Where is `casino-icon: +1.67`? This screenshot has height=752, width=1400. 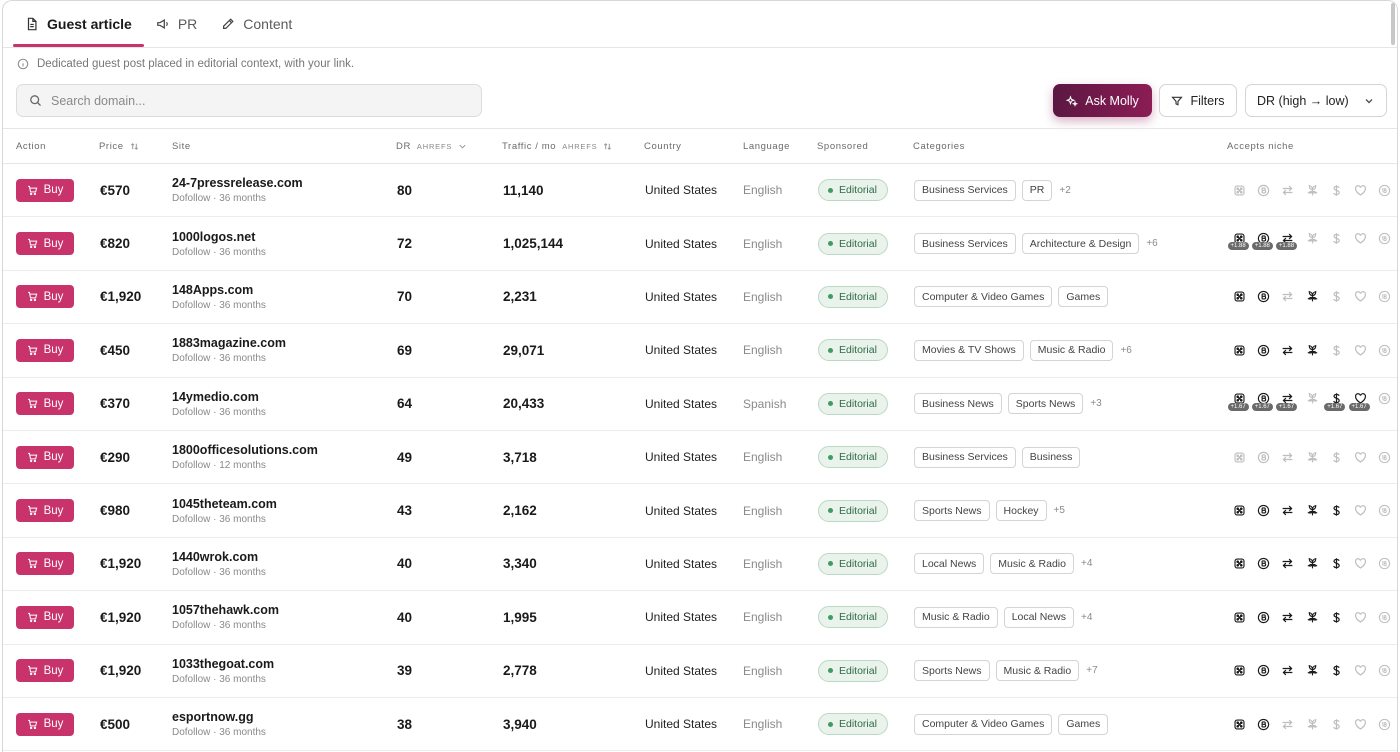 casino-icon: +1.67 is located at coordinates (1238, 401).